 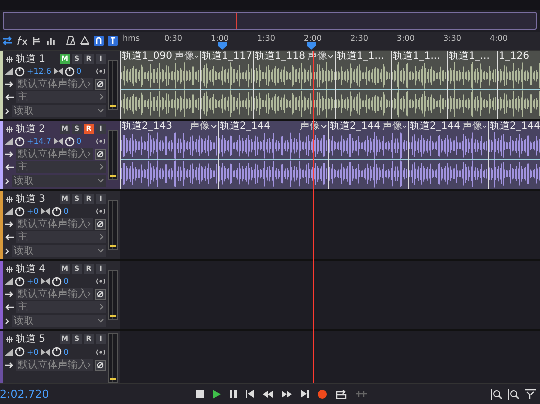 I want to click on time-label: 3:30, so click(x=453, y=38).